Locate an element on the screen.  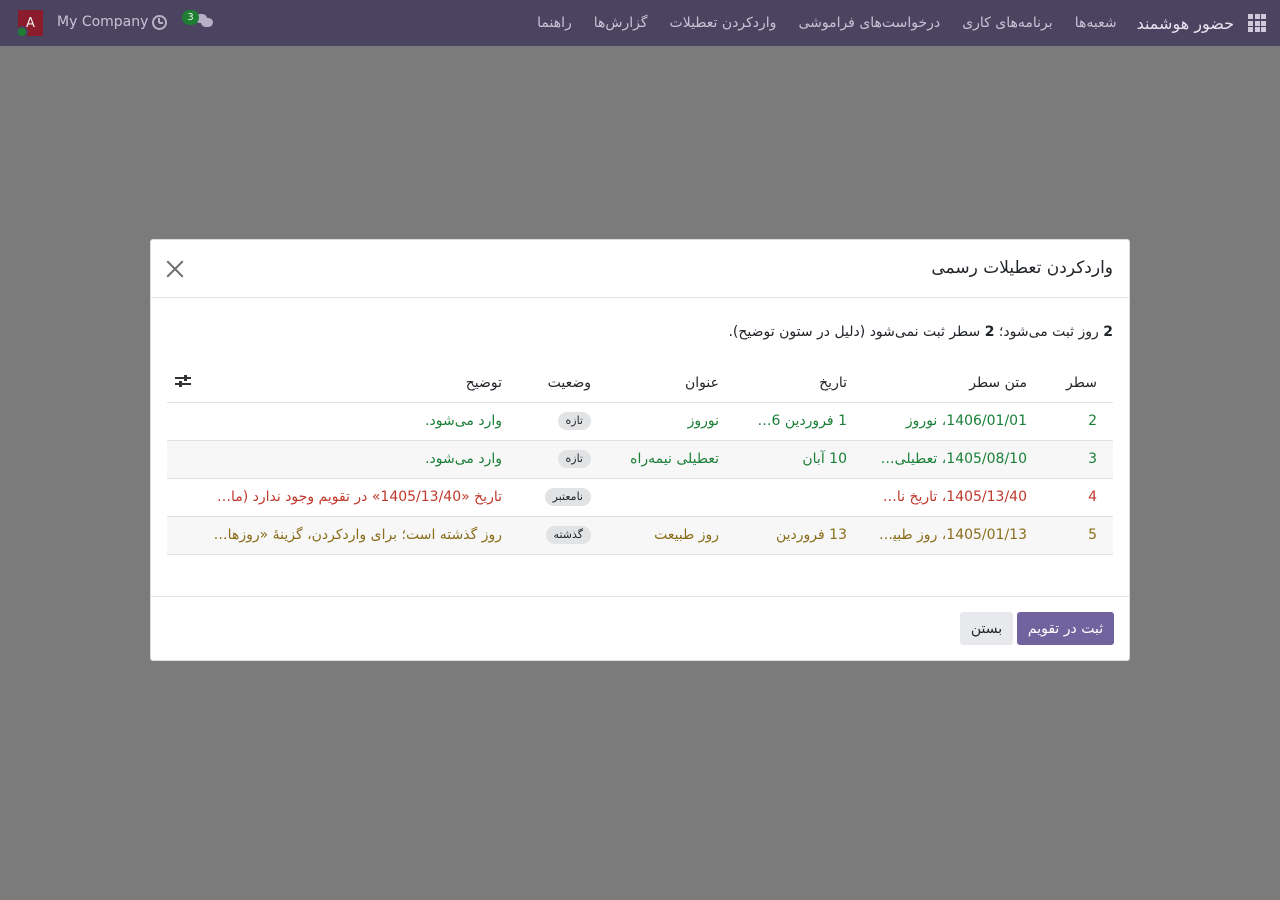
cell-row: 3 is located at coordinates (1078, 459).